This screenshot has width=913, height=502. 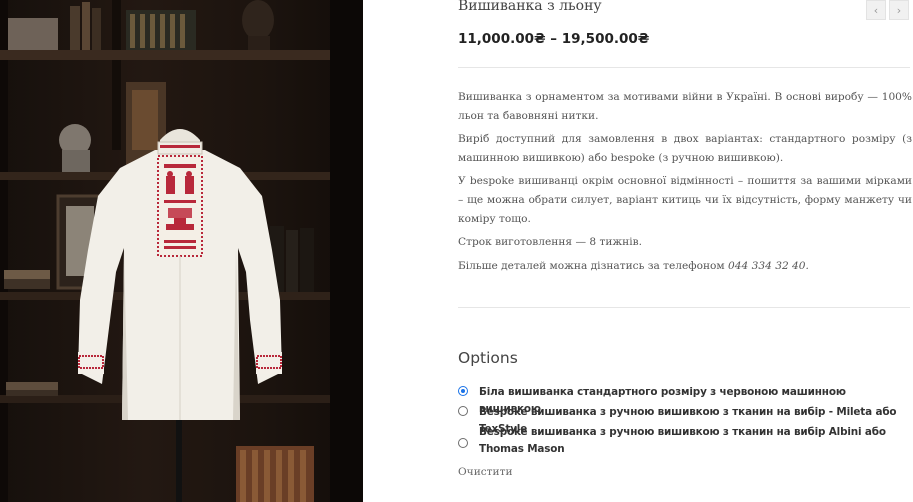 What do you see at coordinates (485, 472) in the screenshot?
I see `clear-options-link: Очистити` at bounding box center [485, 472].